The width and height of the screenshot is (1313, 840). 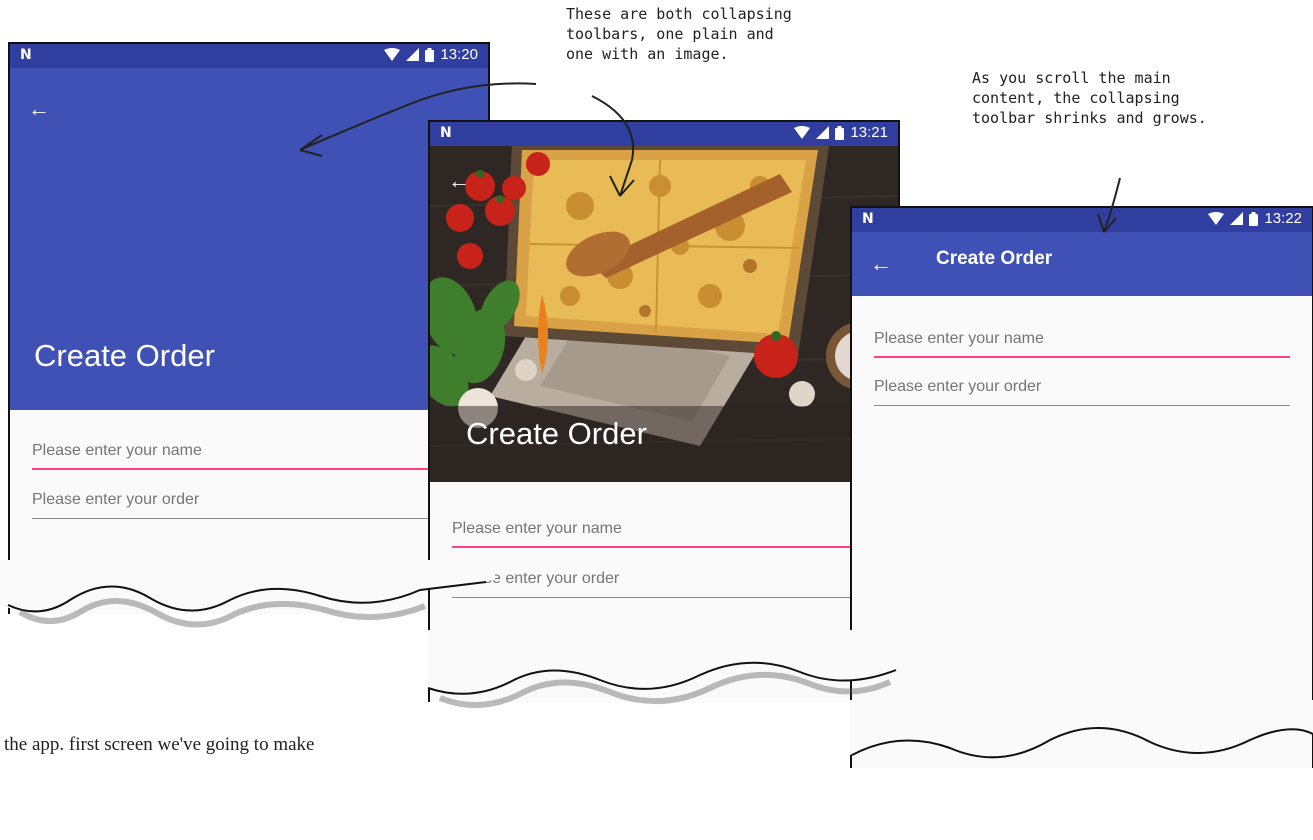 I want to click on collapsed-toolbar: ← Create Order, so click(x=1082, y=264).